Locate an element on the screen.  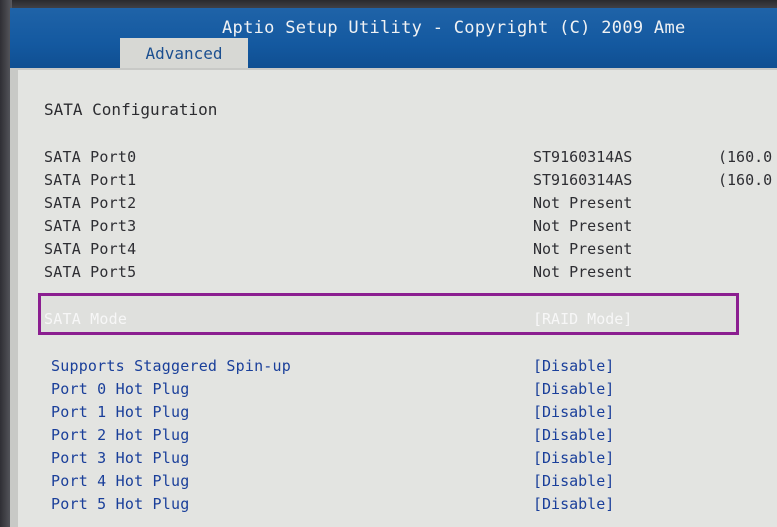
sata-port5-row: SATA Port5 Not Present is located at coordinates (397, 274).